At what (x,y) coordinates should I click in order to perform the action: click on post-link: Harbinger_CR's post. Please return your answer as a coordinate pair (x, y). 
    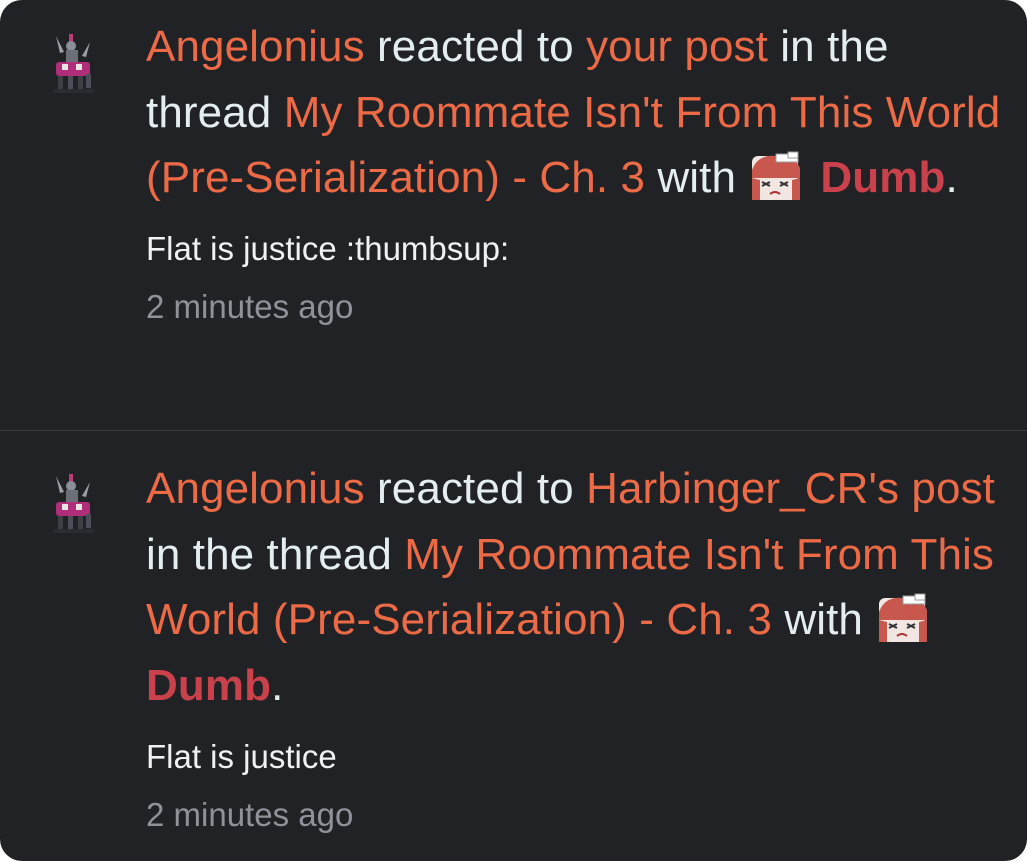
    Looking at the image, I should click on (790, 488).